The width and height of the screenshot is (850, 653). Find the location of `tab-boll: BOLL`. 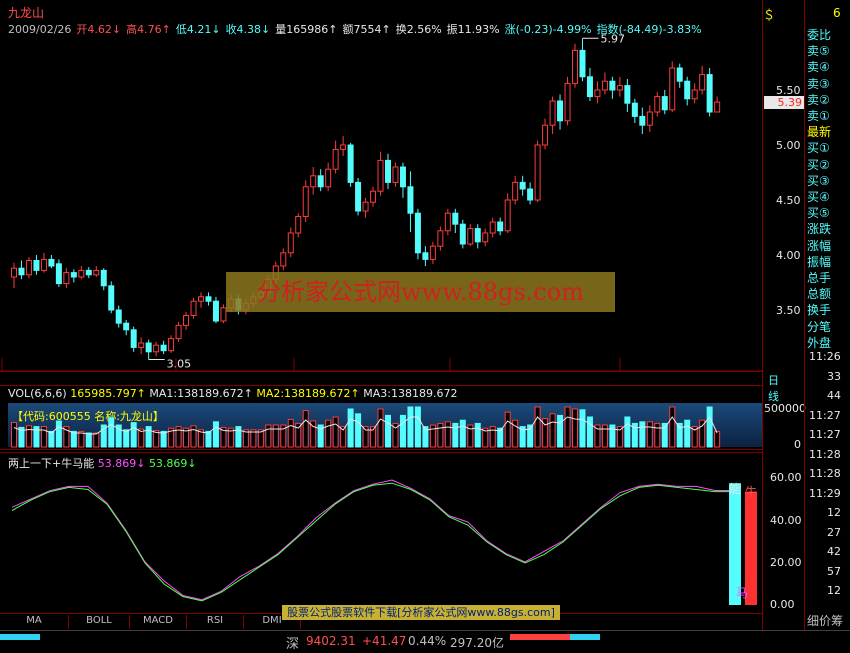

tab-boll: BOLL is located at coordinates (99, 622).